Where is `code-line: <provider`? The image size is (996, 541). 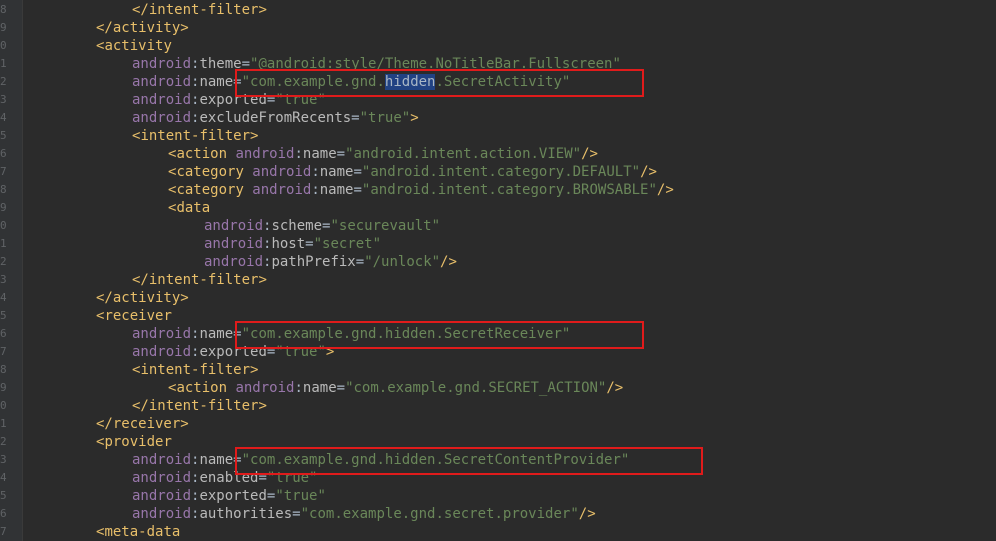
code-line: <provider is located at coordinates (509, 442).